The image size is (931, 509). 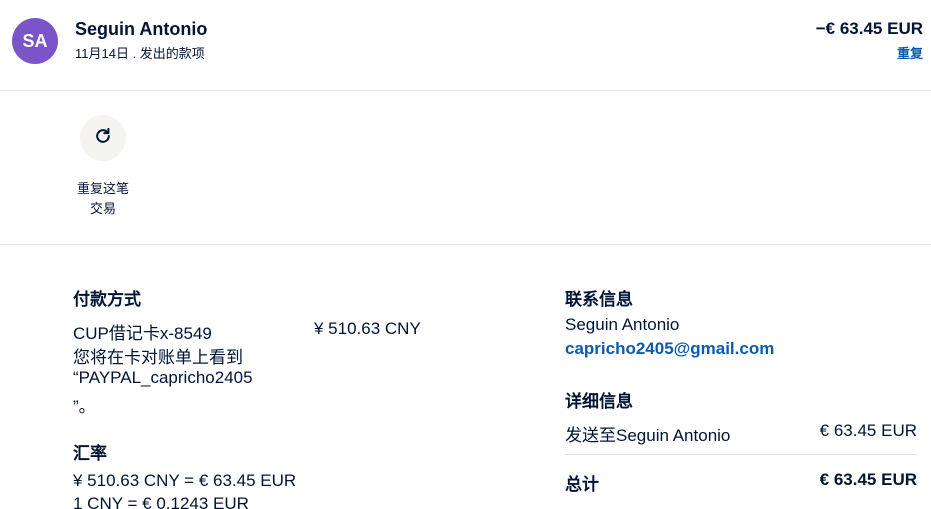 I want to click on contact-name: Seguin Antonio, so click(x=622, y=324).